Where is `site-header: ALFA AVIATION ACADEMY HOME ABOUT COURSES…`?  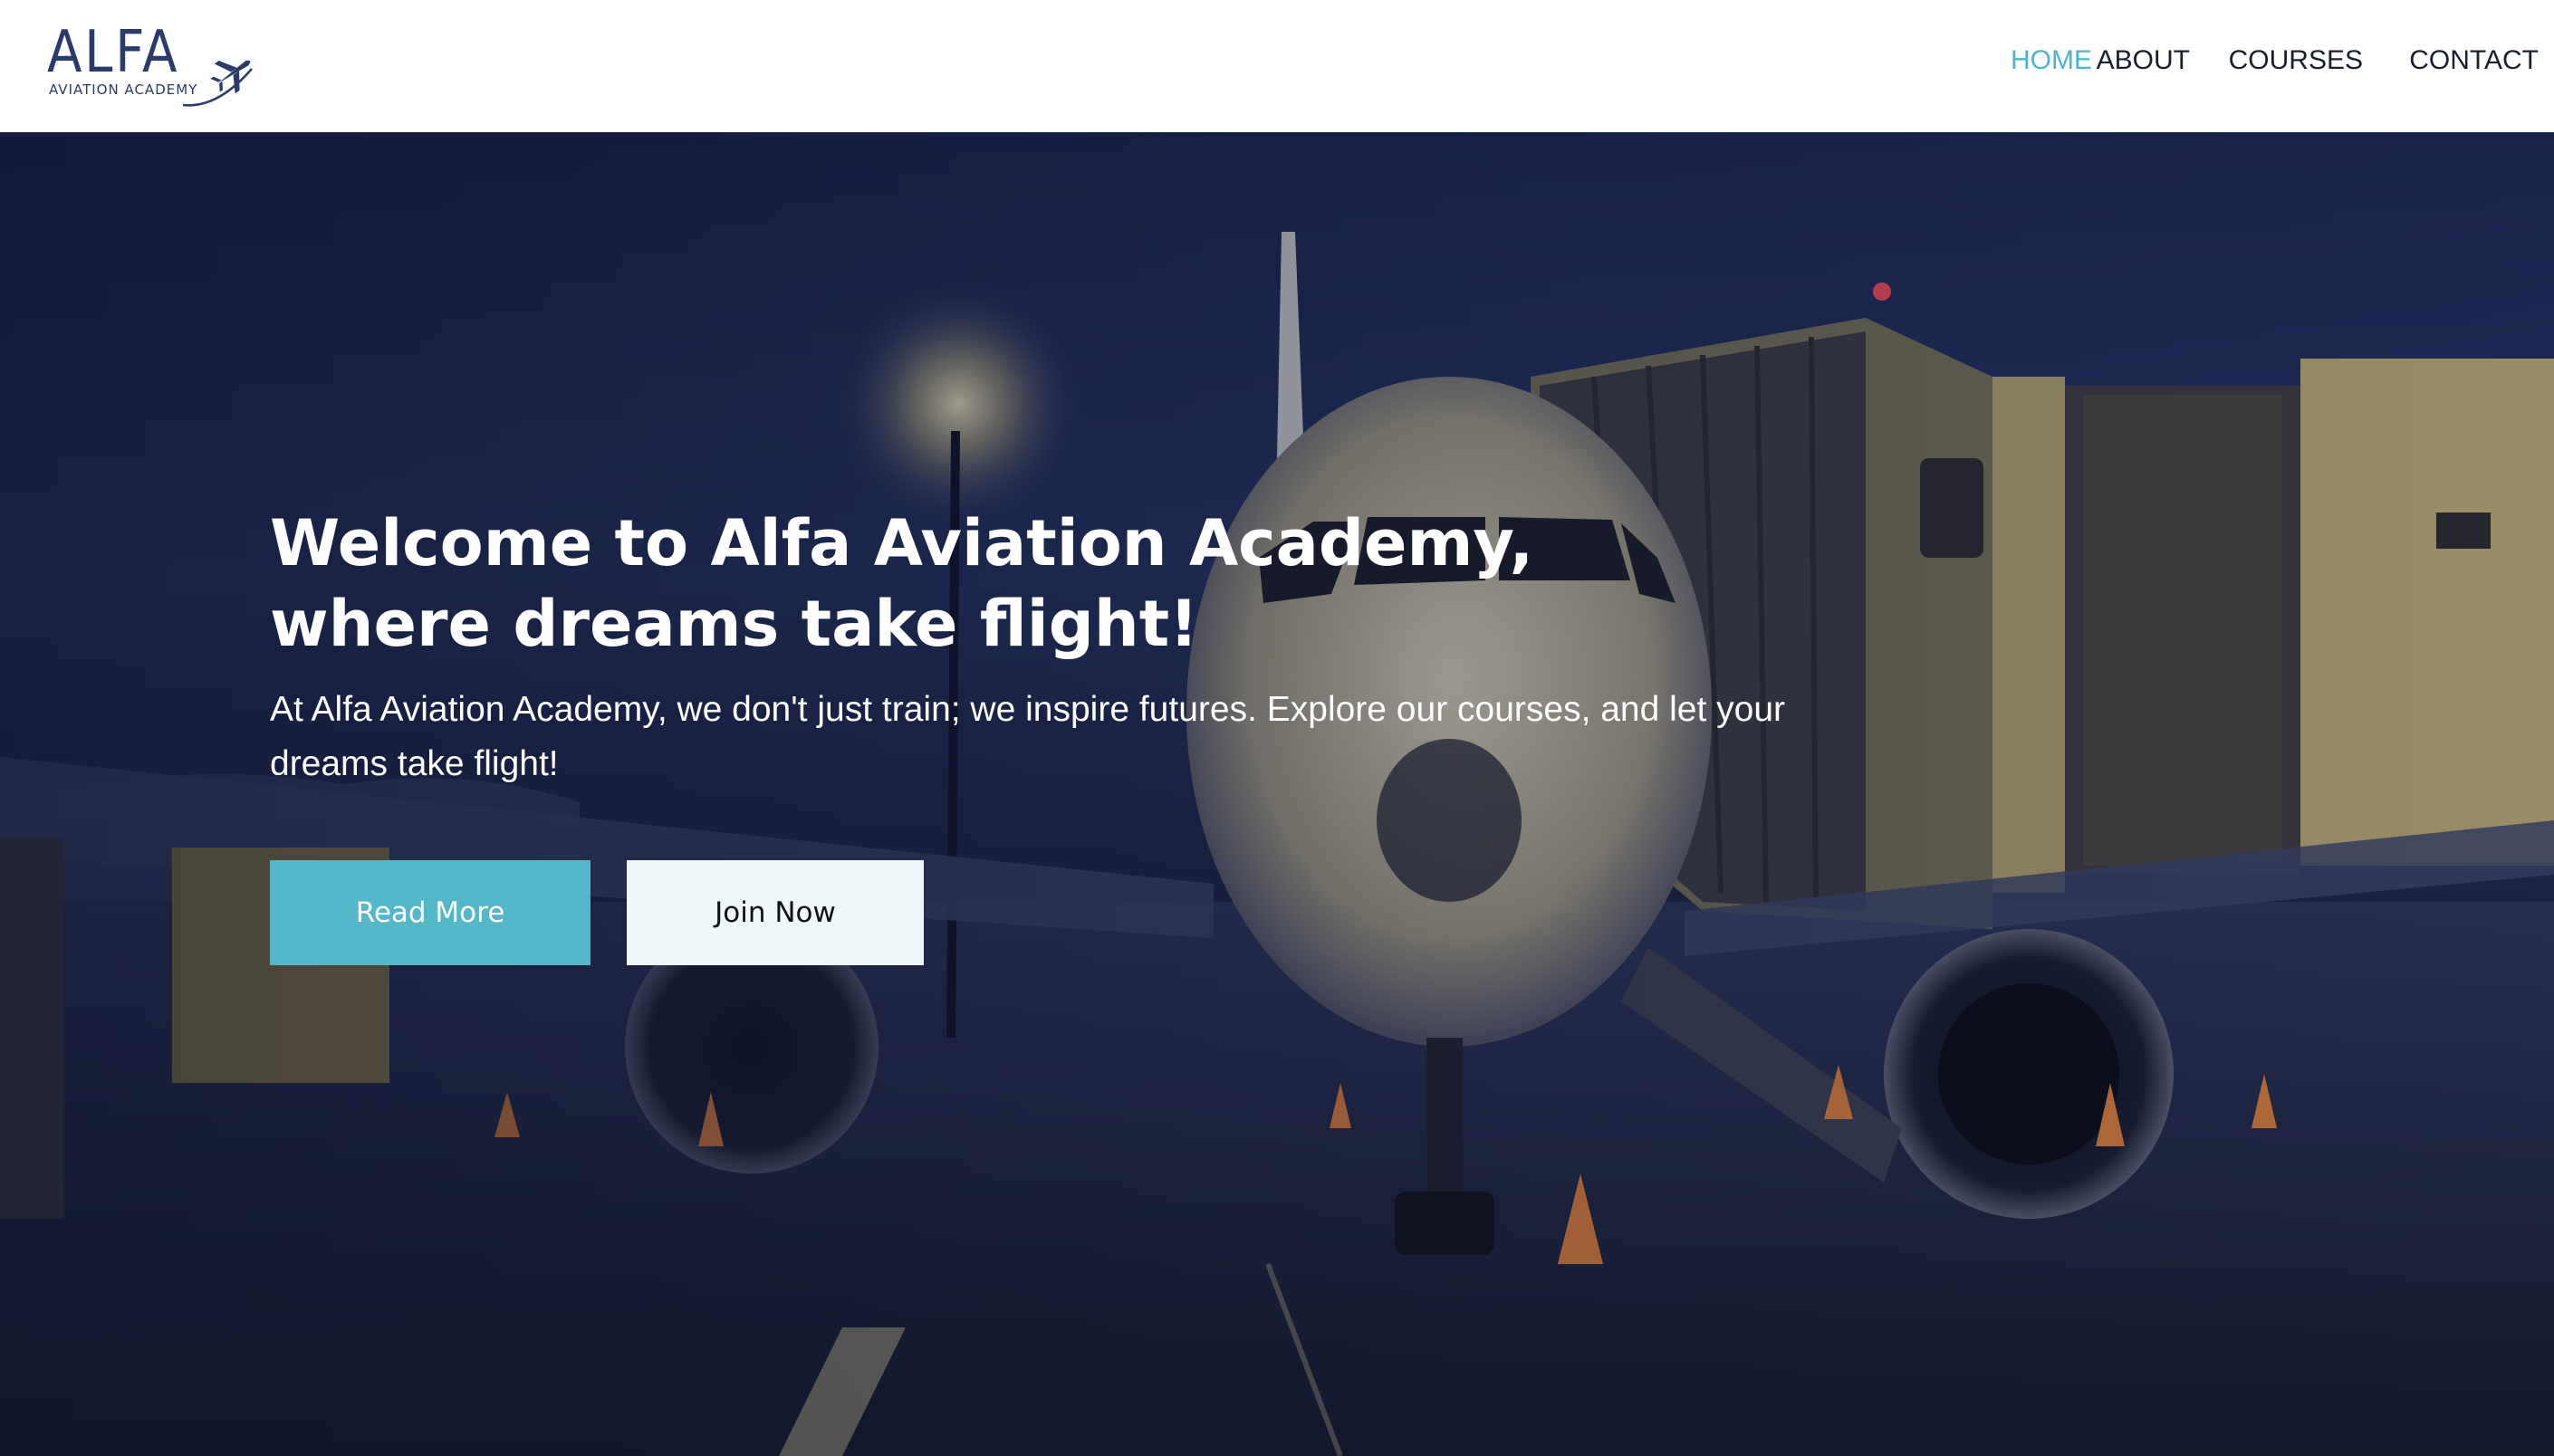 site-header: ALFA AVIATION ACADEMY HOME ABOUT COURSES… is located at coordinates (1277, 66).